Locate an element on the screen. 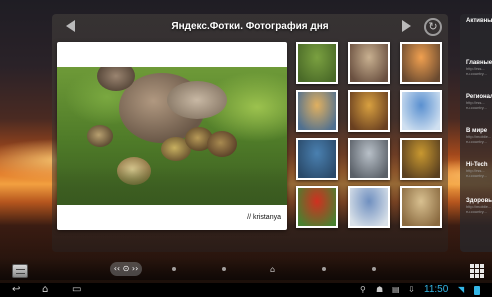 This screenshot has height=297, width=492. thumbnail-winter-field is located at coordinates (369, 159).